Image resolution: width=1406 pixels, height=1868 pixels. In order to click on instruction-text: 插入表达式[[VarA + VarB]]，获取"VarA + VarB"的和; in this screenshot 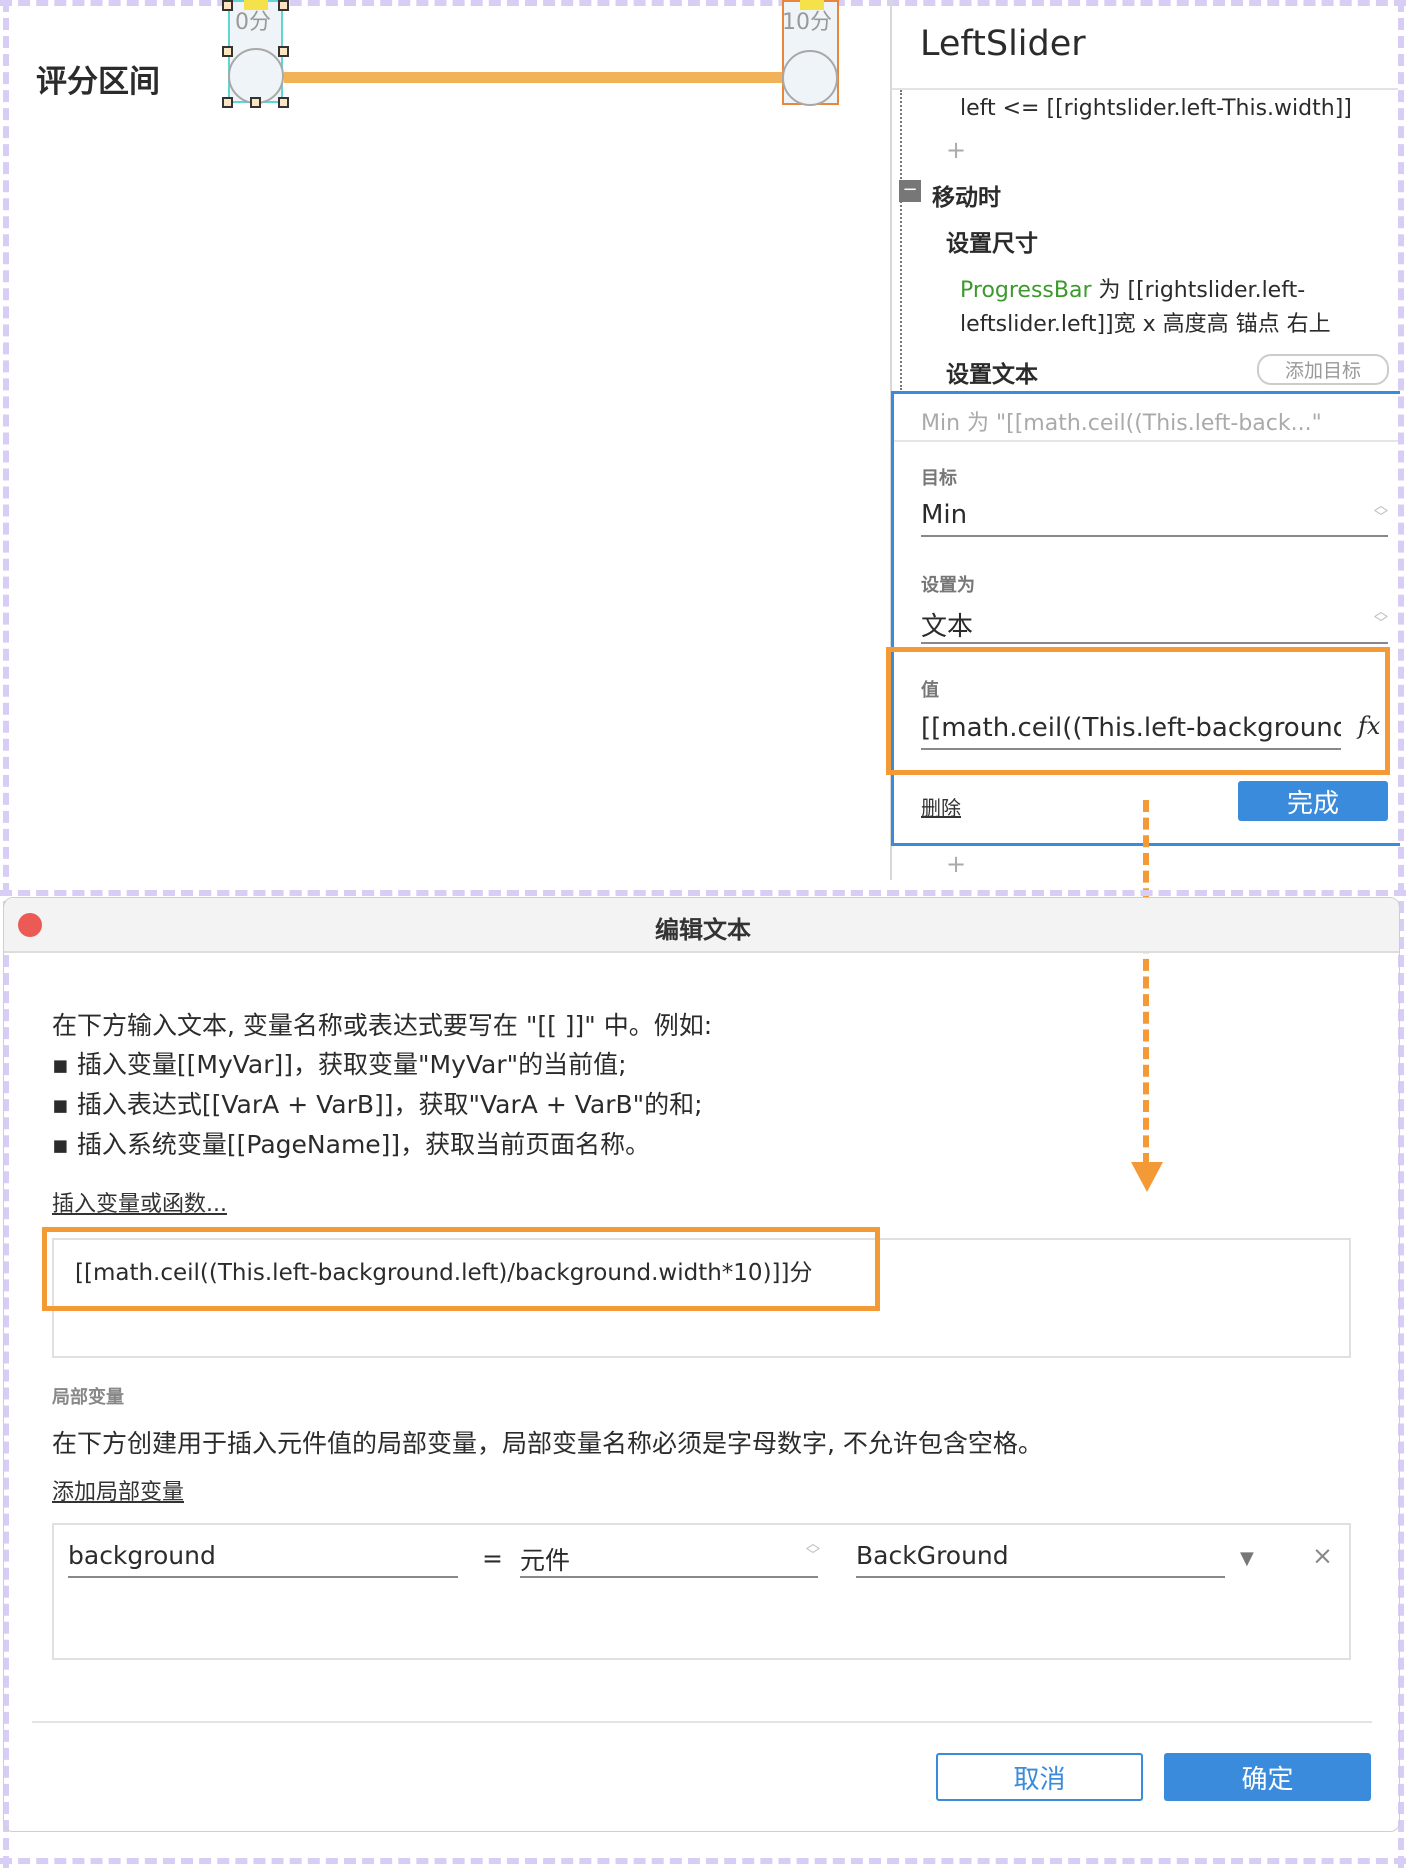, I will do `click(389, 1104)`.